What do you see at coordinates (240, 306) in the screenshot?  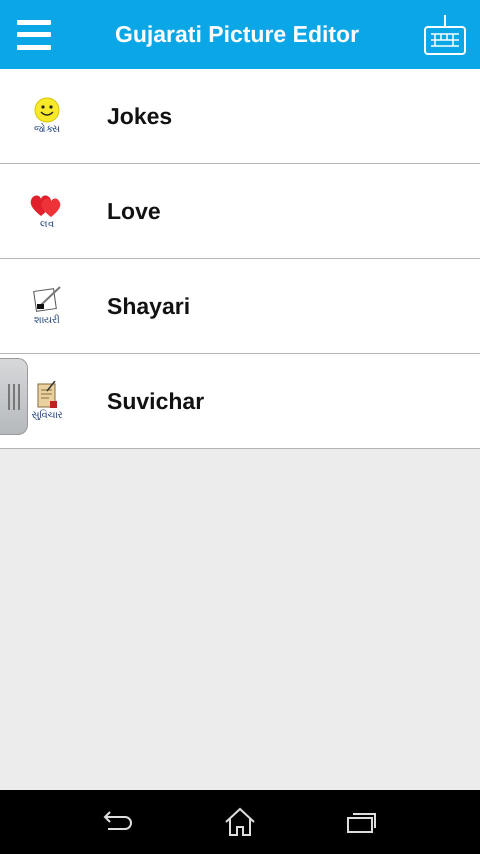 I see `category-item: શાયરી Shayari` at bounding box center [240, 306].